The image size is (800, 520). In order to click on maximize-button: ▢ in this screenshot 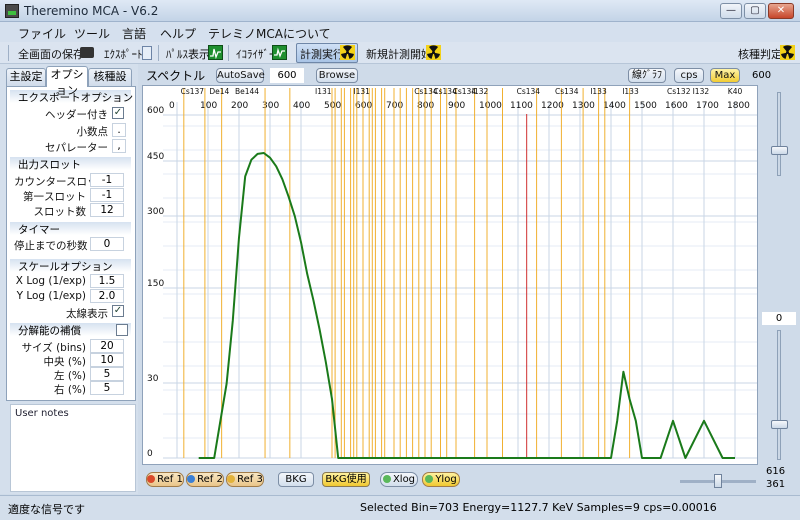, I will do `click(755, 11)`.